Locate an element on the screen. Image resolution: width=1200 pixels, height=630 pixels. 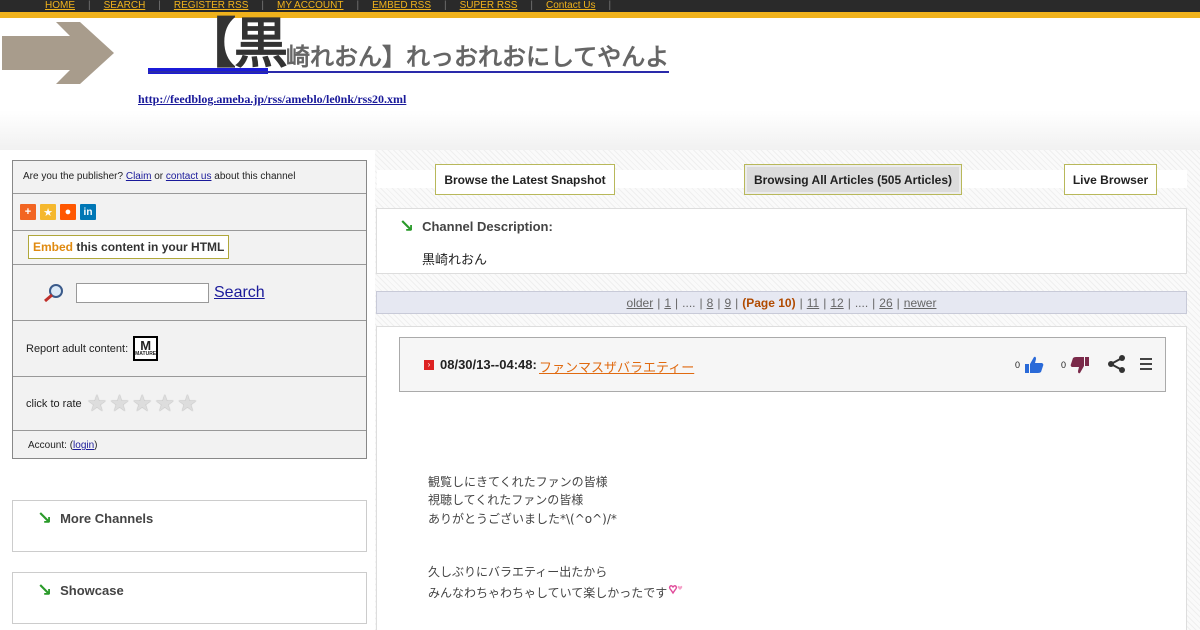
nav-register-rss: REGISTER RSS is located at coordinates (211, 6).